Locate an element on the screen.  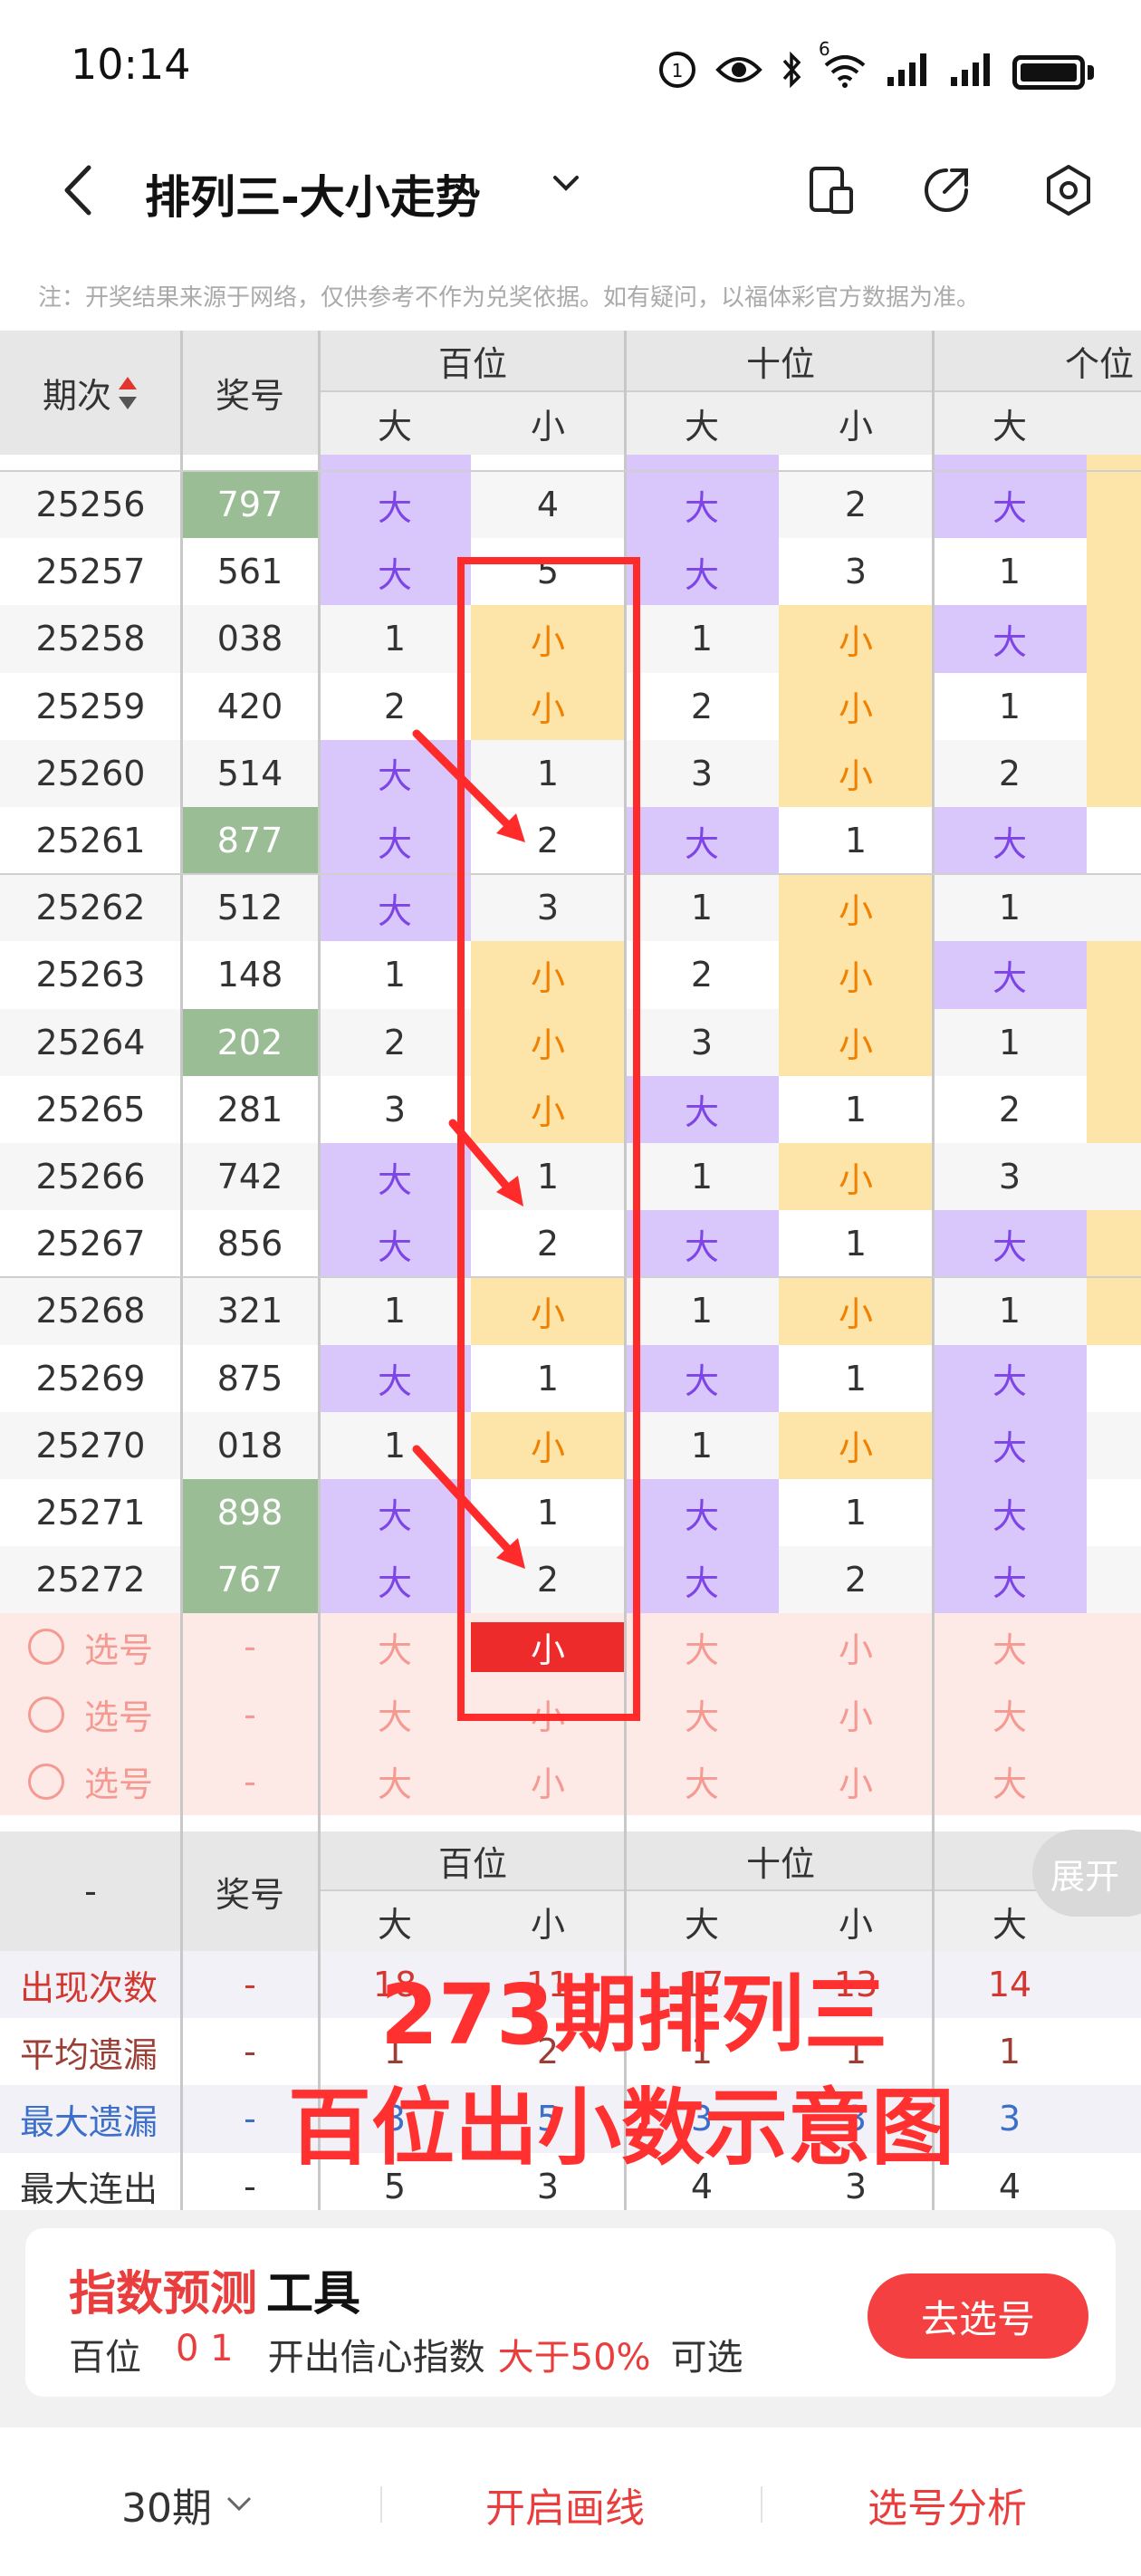
row-separator is located at coordinates (570, 471).